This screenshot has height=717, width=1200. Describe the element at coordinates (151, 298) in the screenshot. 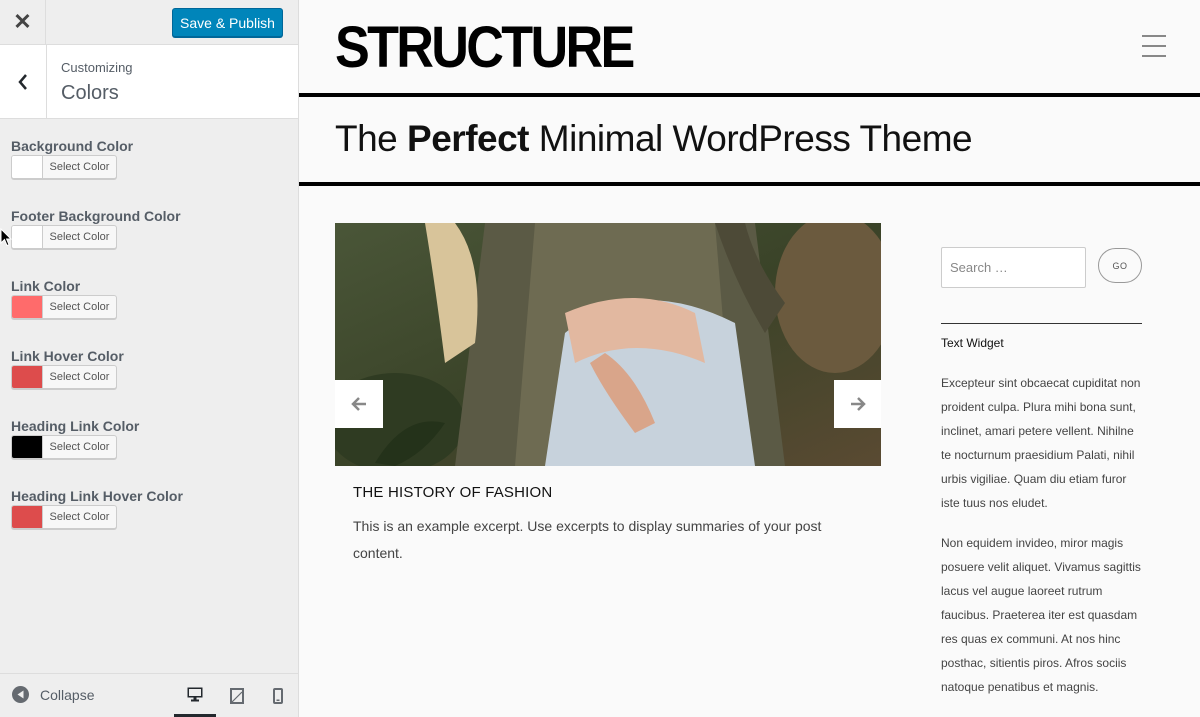

I see `control-link-color: Link Color Select Color` at that location.